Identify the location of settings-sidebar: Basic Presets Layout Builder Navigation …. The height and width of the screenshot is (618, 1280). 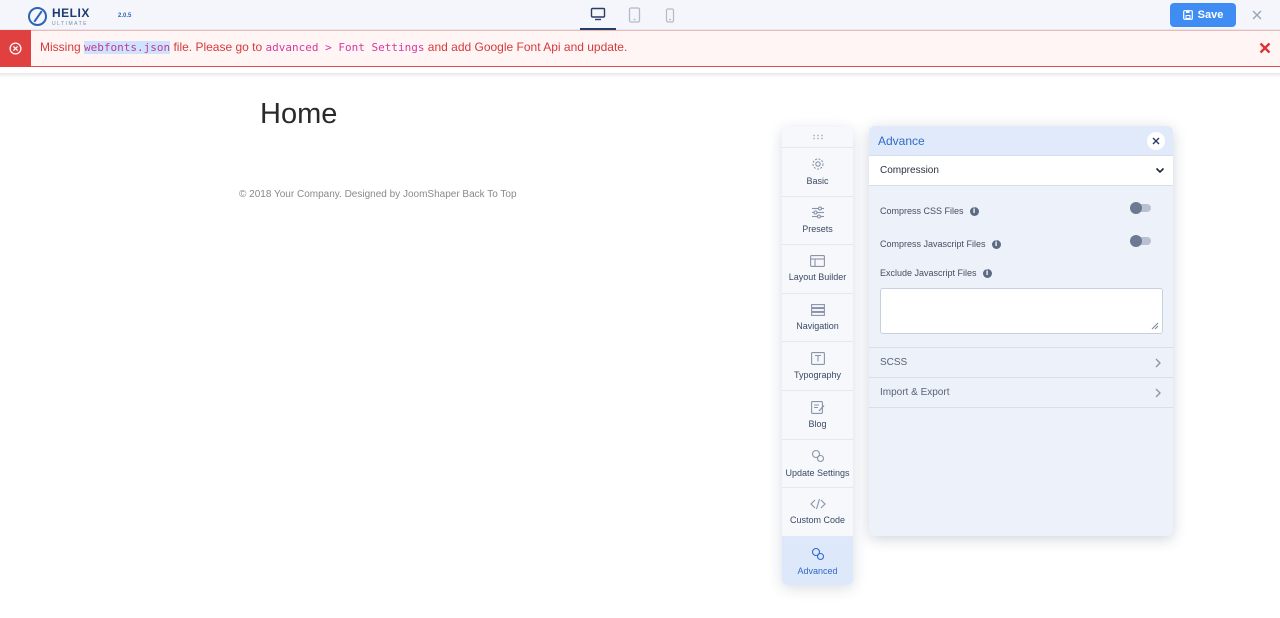
(817, 356).